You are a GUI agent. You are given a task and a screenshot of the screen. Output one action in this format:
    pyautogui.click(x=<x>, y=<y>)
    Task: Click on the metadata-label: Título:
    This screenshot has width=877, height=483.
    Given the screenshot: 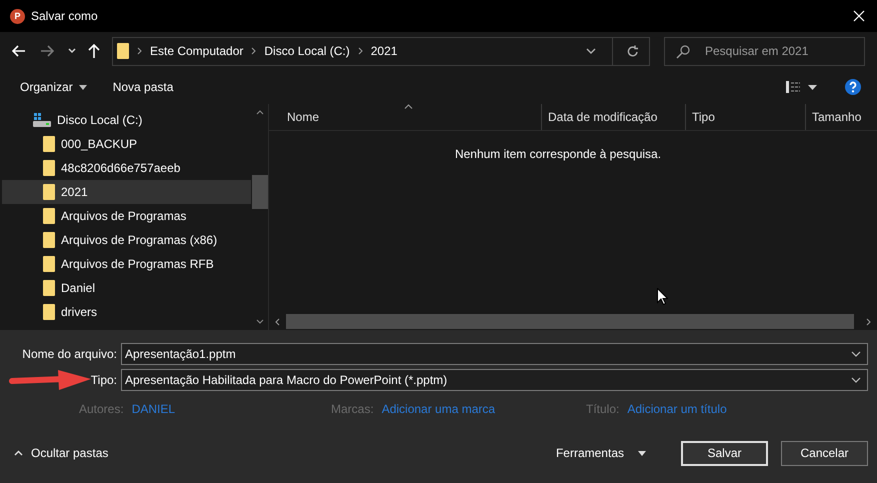 What is the action you would take?
    pyautogui.click(x=603, y=409)
    